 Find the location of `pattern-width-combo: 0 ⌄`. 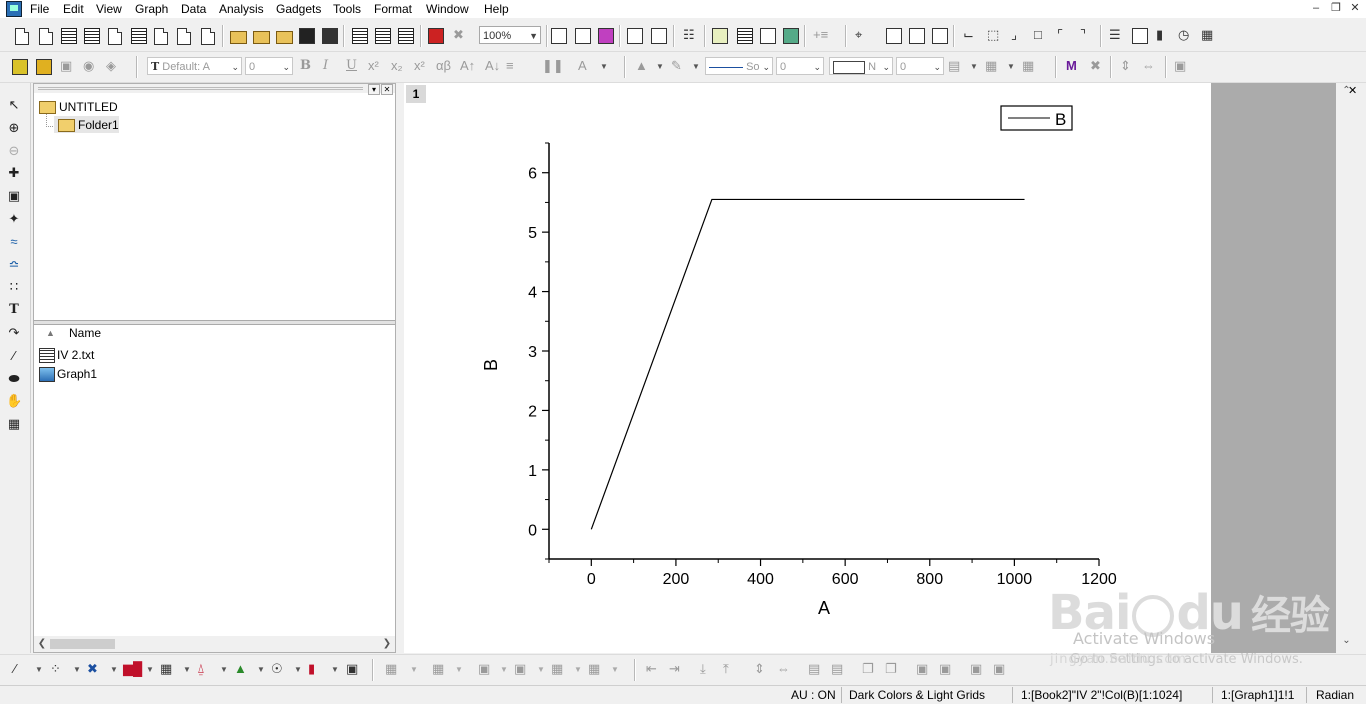

pattern-width-combo: 0 ⌄ is located at coordinates (920, 66).